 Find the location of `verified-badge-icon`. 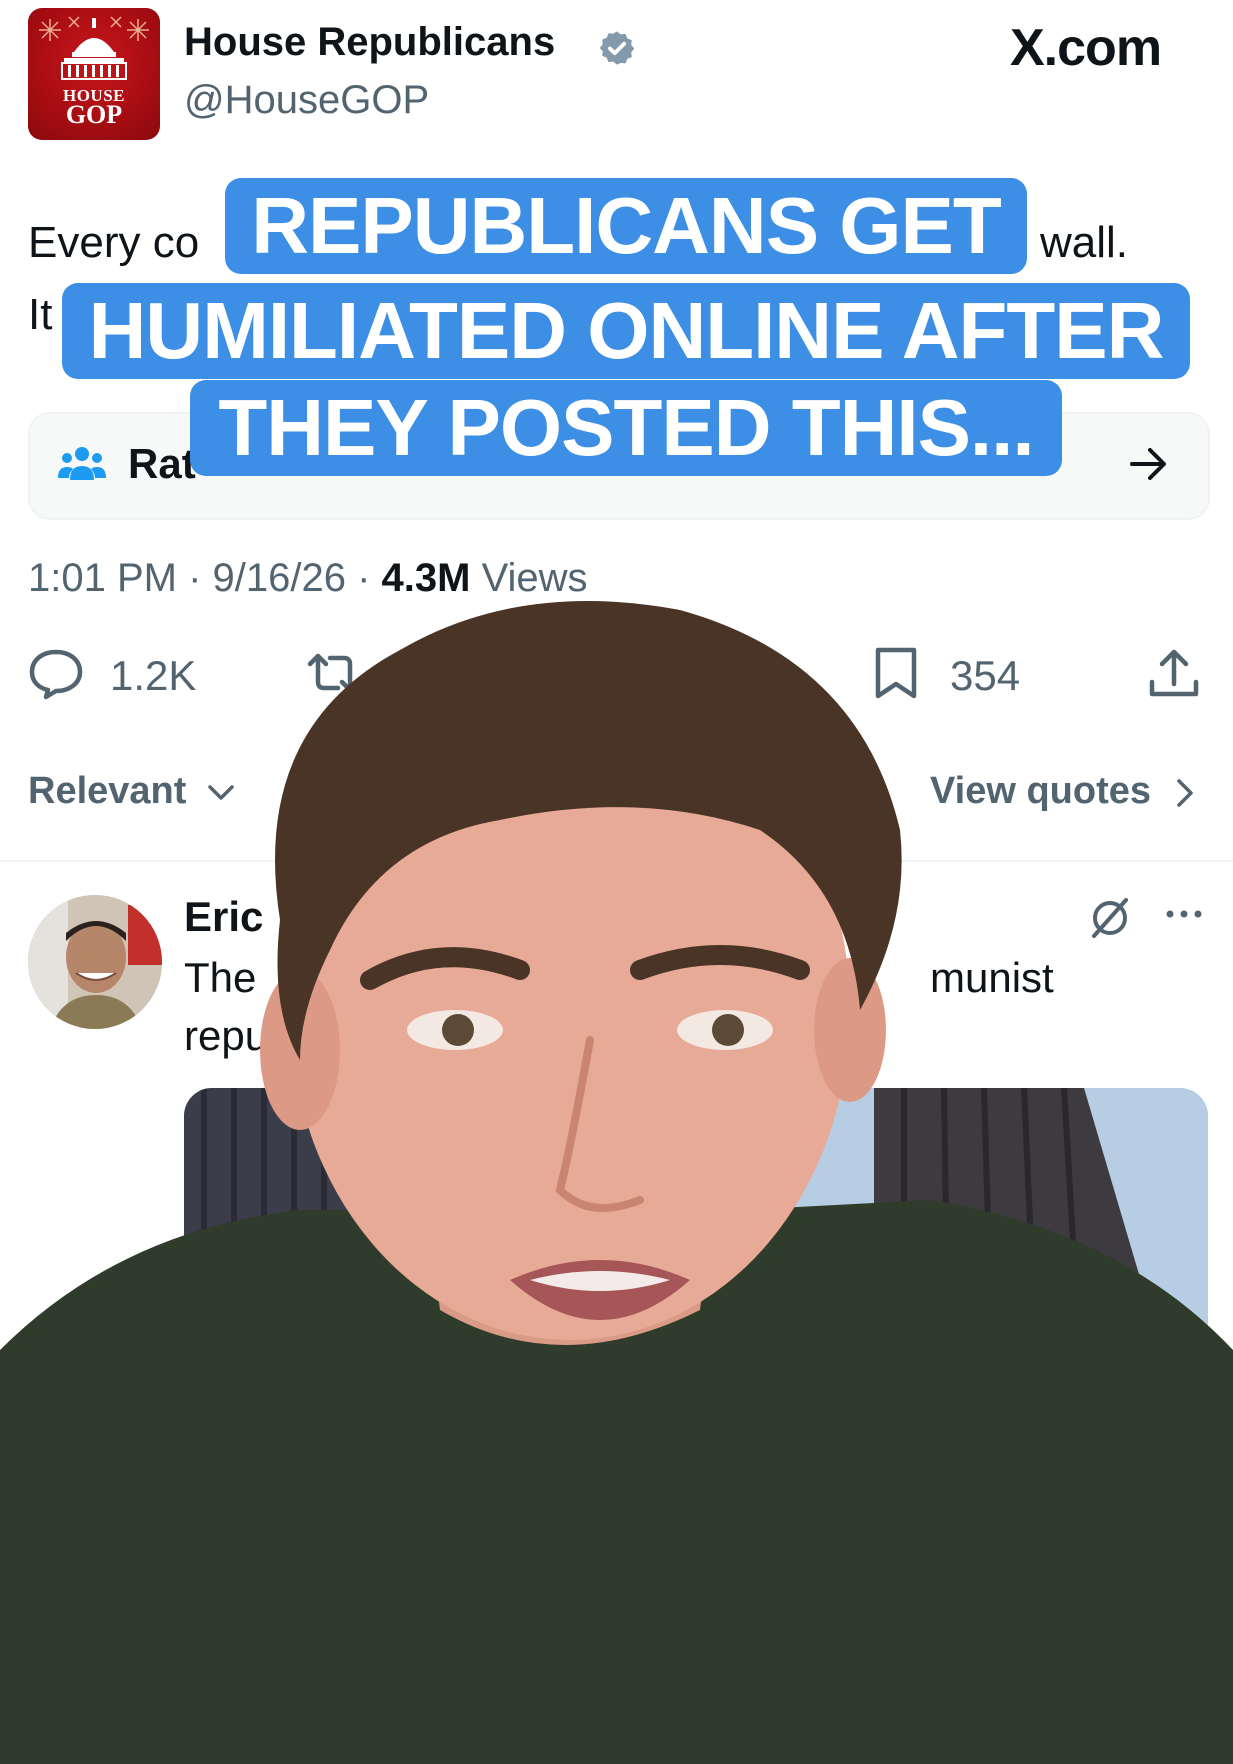

verified-badge-icon is located at coordinates (617, 48).